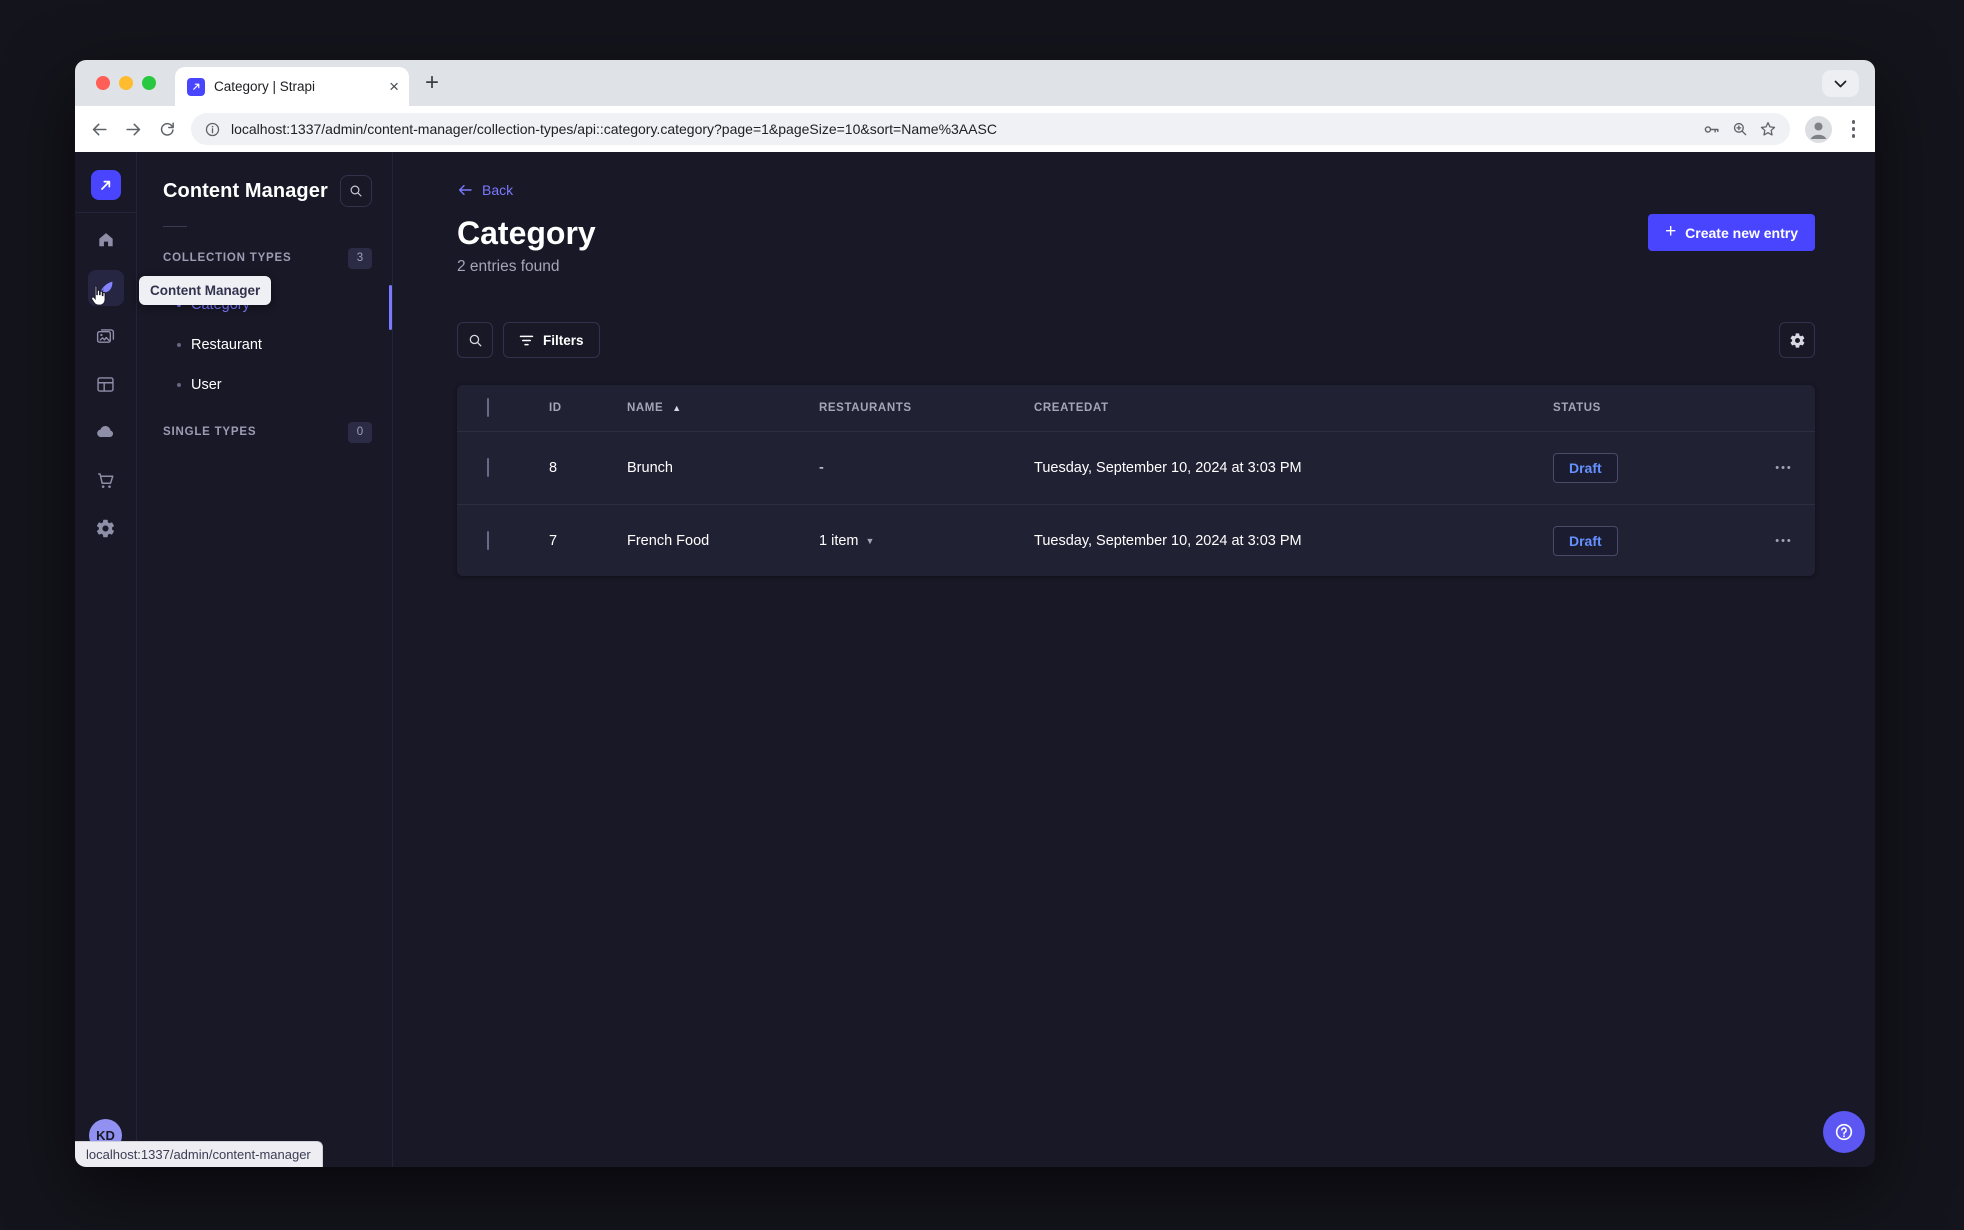  I want to click on bookmark-star-icon, so click(1768, 129).